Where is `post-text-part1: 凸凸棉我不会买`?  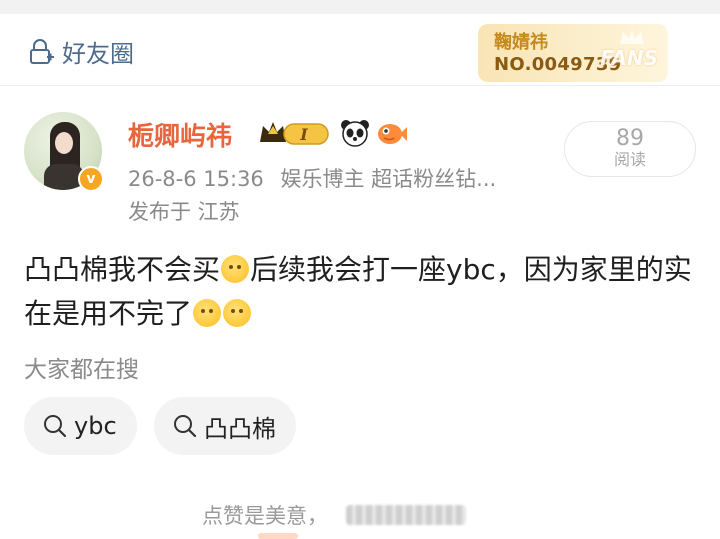 post-text-part1: 凸凸棉我不会买 is located at coordinates (122, 269).